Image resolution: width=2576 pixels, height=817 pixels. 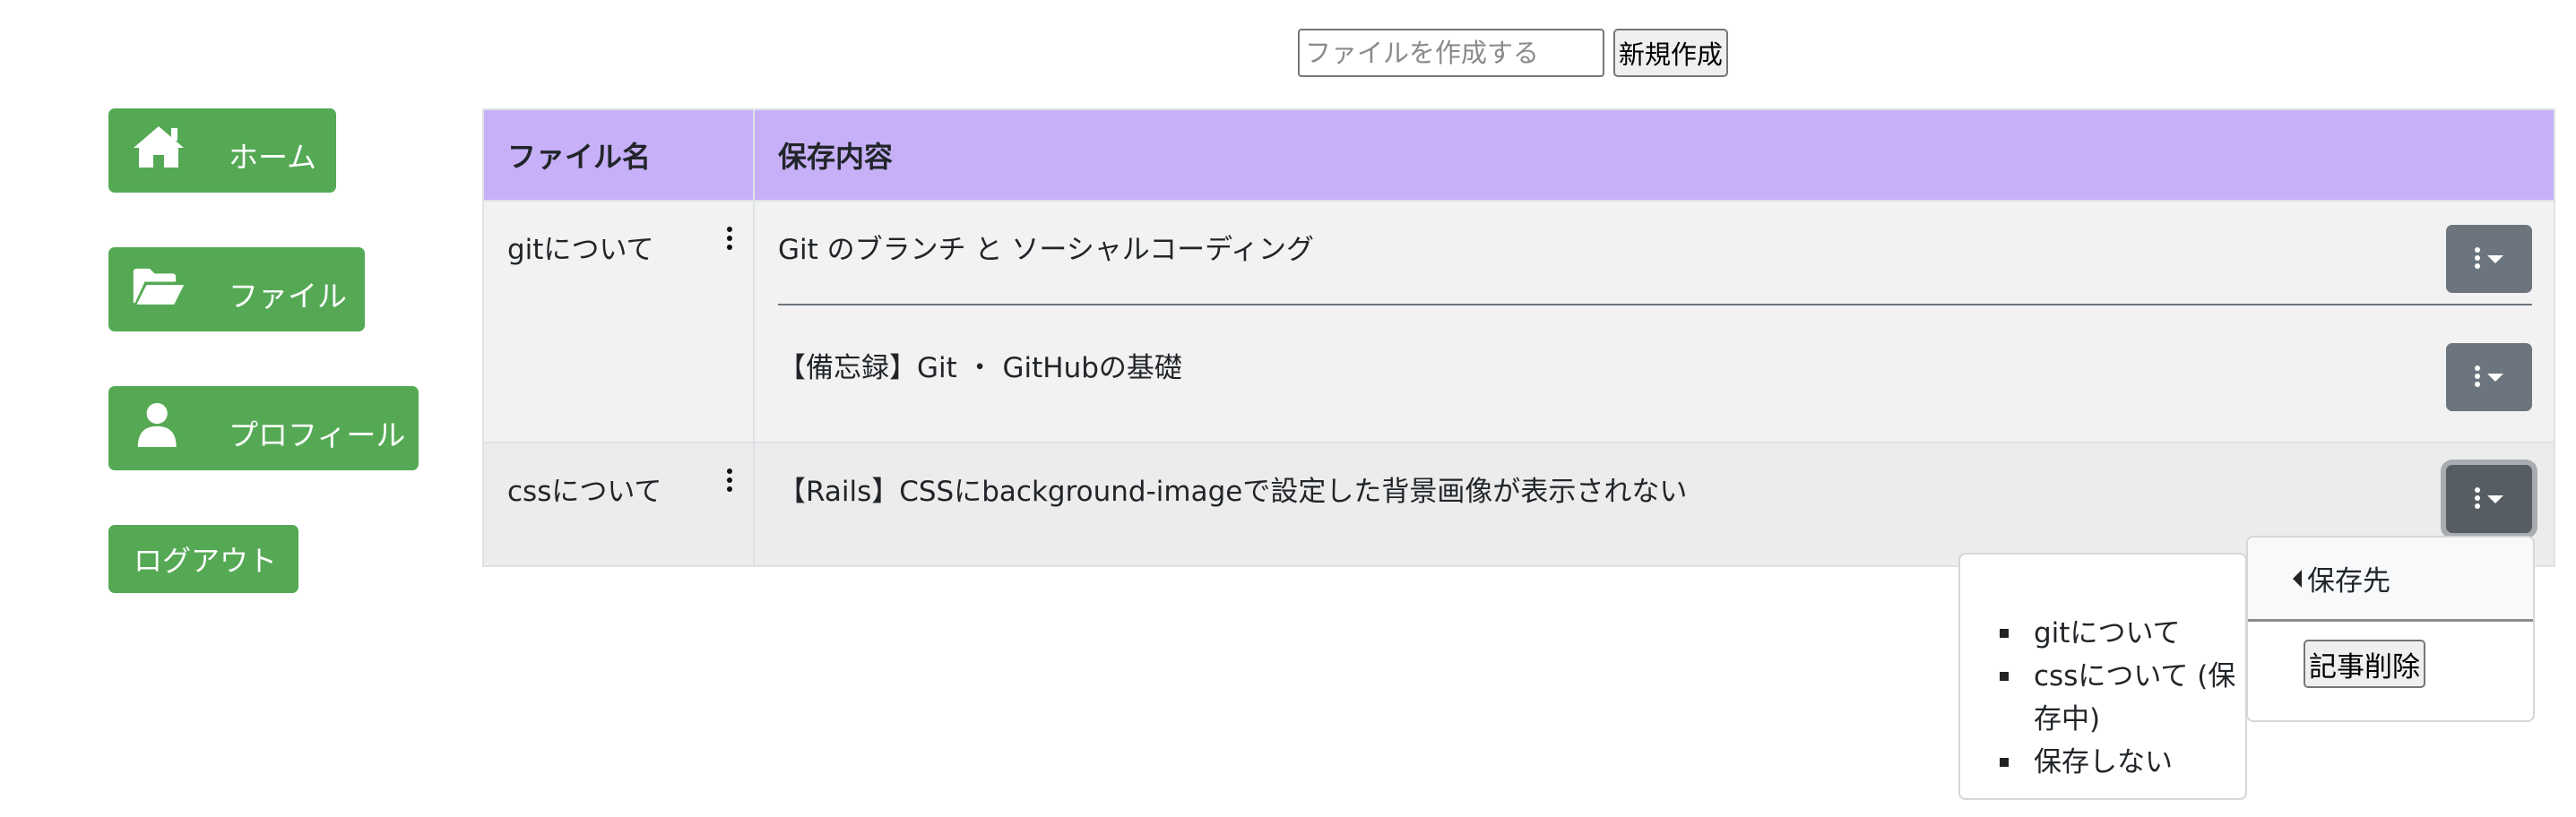 What do you see at coordinates (1451, 53) in the screenshot?
I see `file-name-input` at bounding box center [1451, 53].